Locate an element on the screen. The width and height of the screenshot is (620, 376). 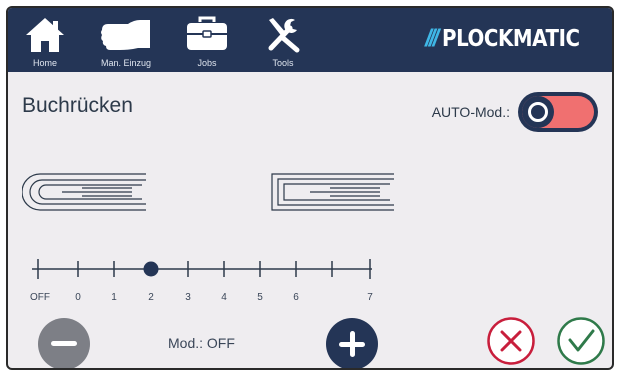
nav-manual-feed-label: Man. Einzug is located at coordinates (126, 63).